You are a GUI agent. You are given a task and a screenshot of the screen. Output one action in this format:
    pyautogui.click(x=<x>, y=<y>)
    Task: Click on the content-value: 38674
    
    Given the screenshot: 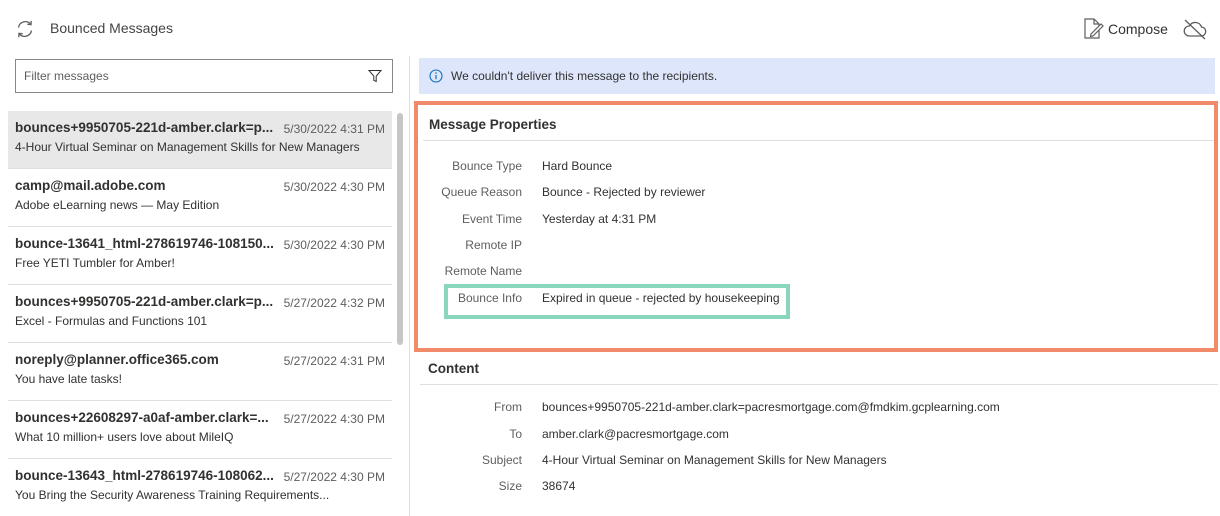 What is the action you would take?
    pyautogui.click(x=559, y=486)
    